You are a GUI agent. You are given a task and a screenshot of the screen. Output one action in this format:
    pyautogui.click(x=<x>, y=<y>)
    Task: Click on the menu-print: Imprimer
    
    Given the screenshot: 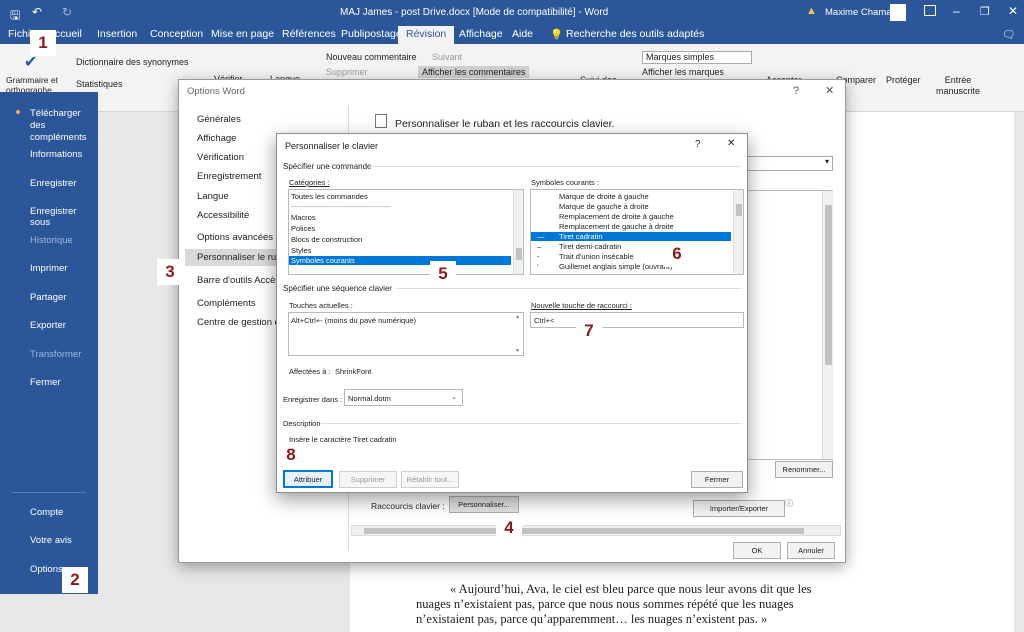 What is the action you would take?
    pyautogui.click(x=48, y=268)
    